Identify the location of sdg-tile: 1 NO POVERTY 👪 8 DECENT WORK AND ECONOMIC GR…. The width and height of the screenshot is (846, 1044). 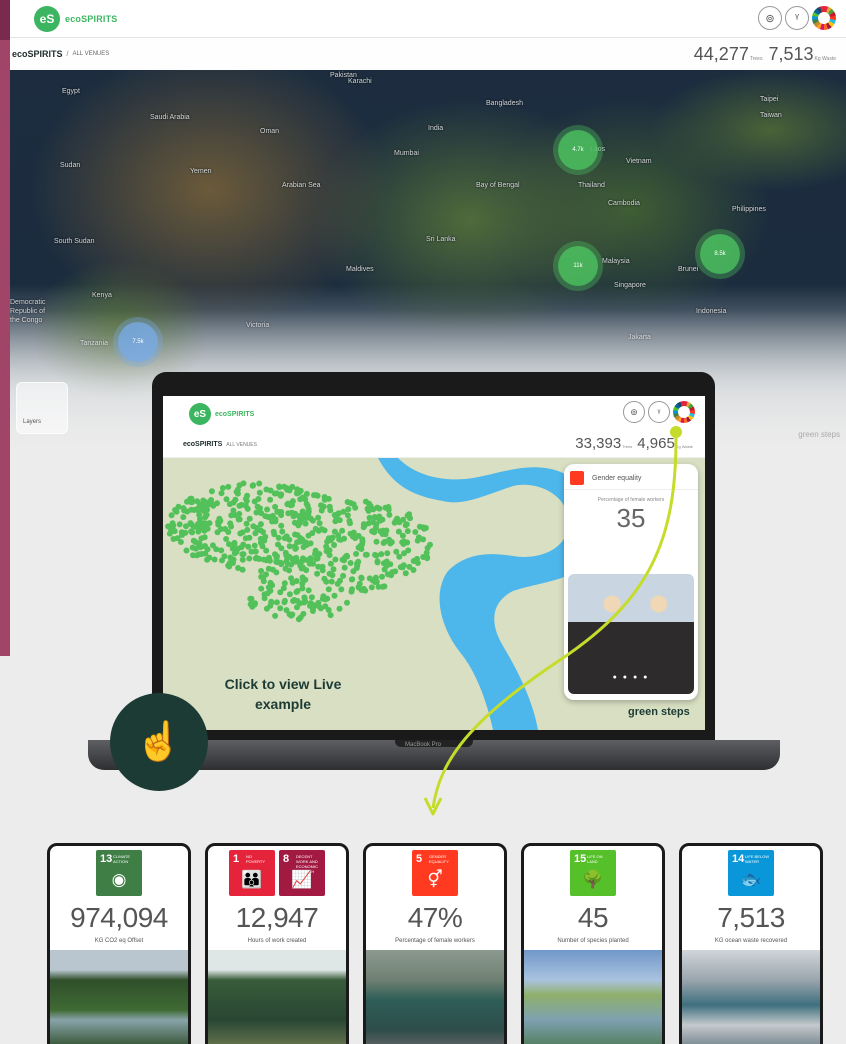
(277, 943).